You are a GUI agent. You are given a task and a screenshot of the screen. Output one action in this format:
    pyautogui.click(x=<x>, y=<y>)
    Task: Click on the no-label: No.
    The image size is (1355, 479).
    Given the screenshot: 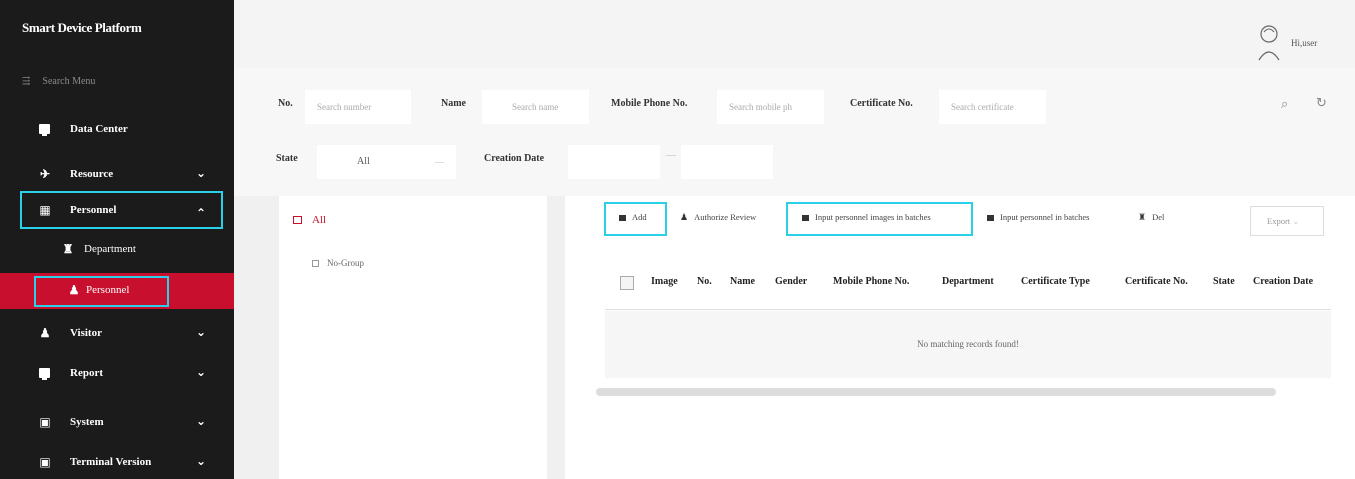 What is the action you would take?
    pyautogui.click(x=285, y=103)
    